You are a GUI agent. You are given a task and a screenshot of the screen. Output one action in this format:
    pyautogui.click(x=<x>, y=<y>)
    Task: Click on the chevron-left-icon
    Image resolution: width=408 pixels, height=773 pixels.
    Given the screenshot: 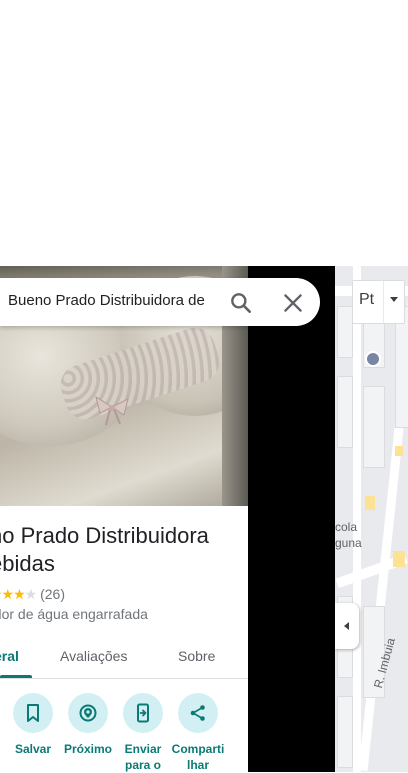 What is the action you would take?
    pyautogui.click(x=346, y=626)
    